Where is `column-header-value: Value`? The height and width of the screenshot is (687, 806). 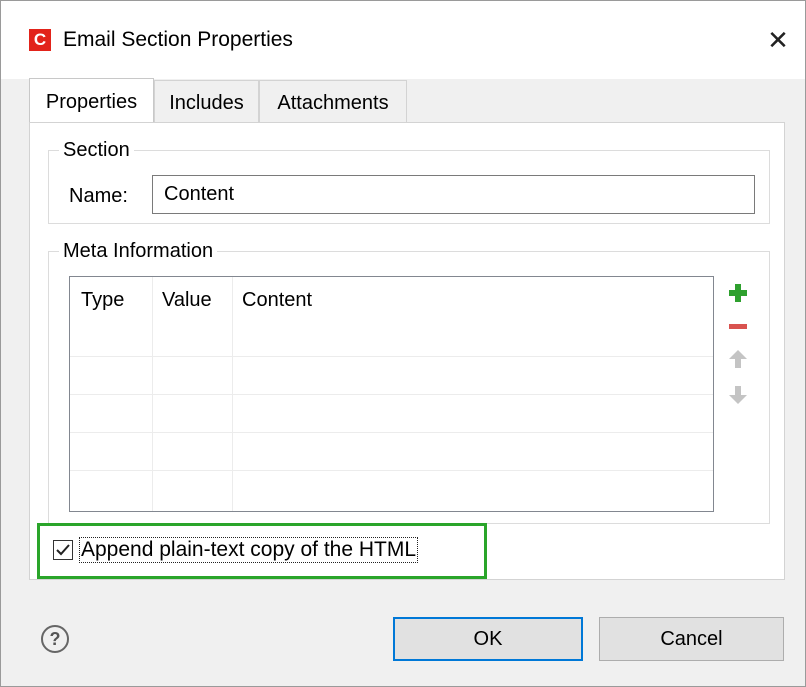
column-header-value: Value is located at coordinates (187, 300).